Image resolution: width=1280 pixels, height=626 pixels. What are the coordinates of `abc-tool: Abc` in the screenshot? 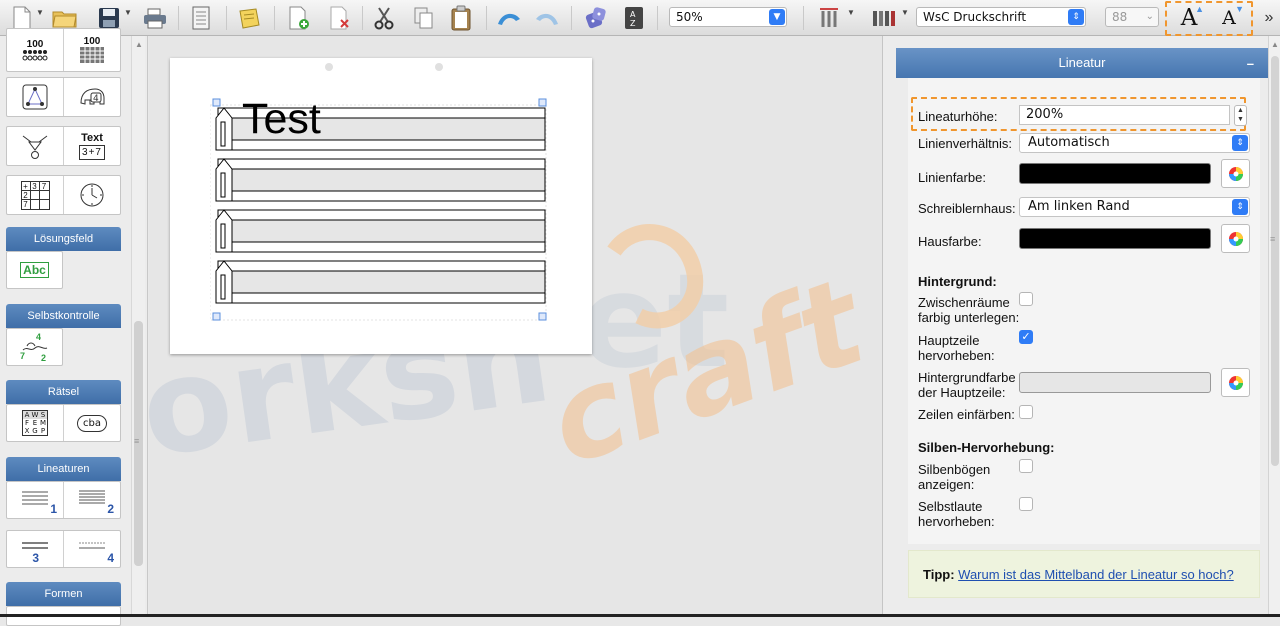 It's located at (34, 270).